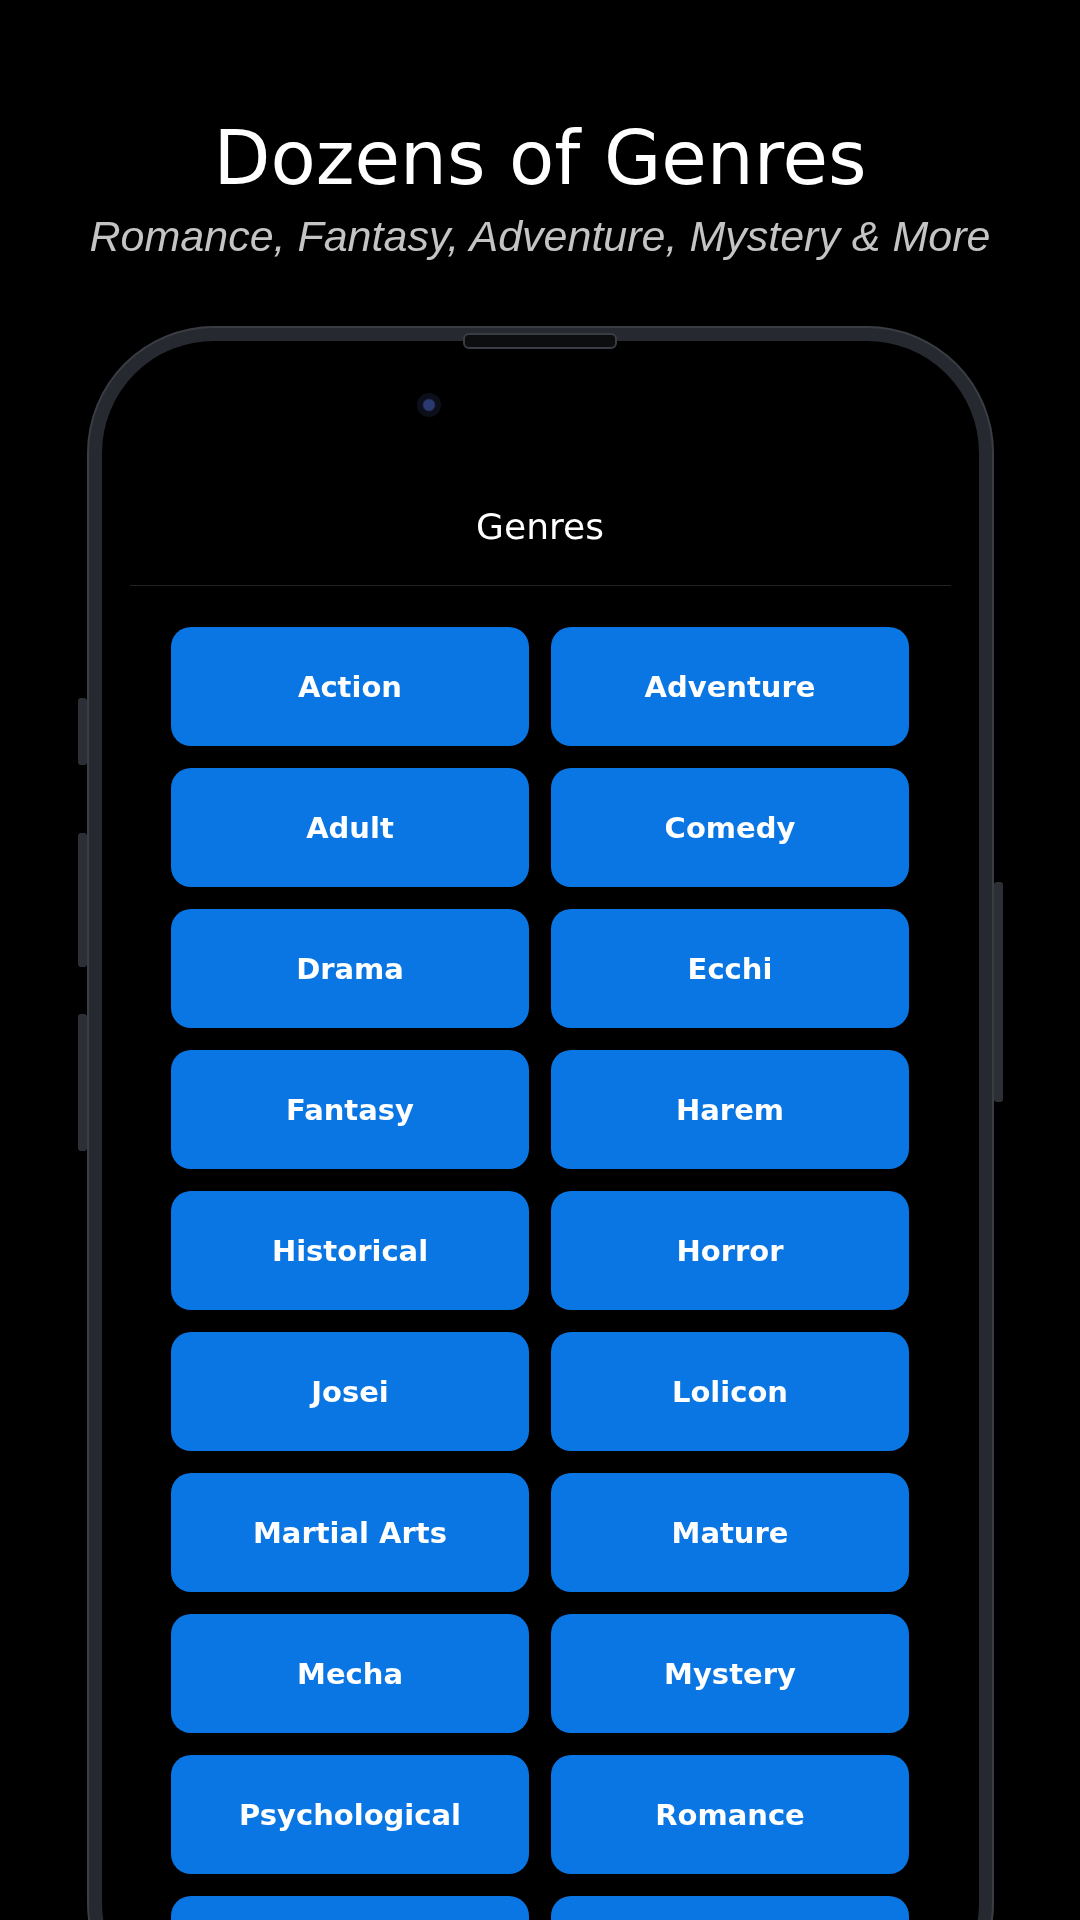 The height and width of the screenshot is (1920, 1080). I want to click on genre-button: Romance, so click(730, 1814).